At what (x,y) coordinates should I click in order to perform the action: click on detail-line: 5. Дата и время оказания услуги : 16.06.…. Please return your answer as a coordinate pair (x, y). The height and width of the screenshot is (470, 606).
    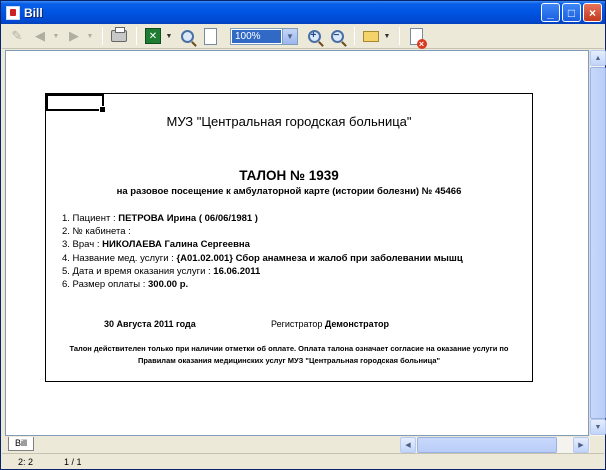
    Looking at the image, I should click on (262, 271).